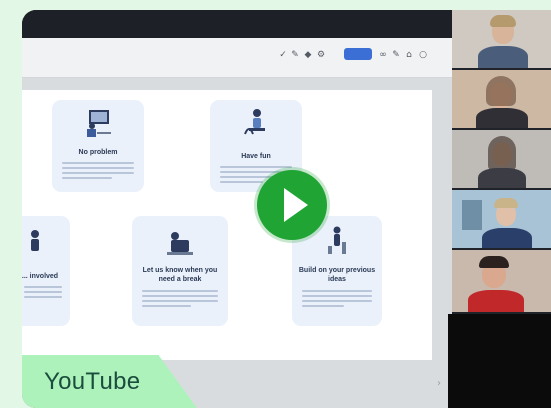 This screenshot has height=408, width=551. What do you see at coordinates (46, 271) in the screenshot?
I see `card-involved: ... involved` at bounding box center [46, 271].